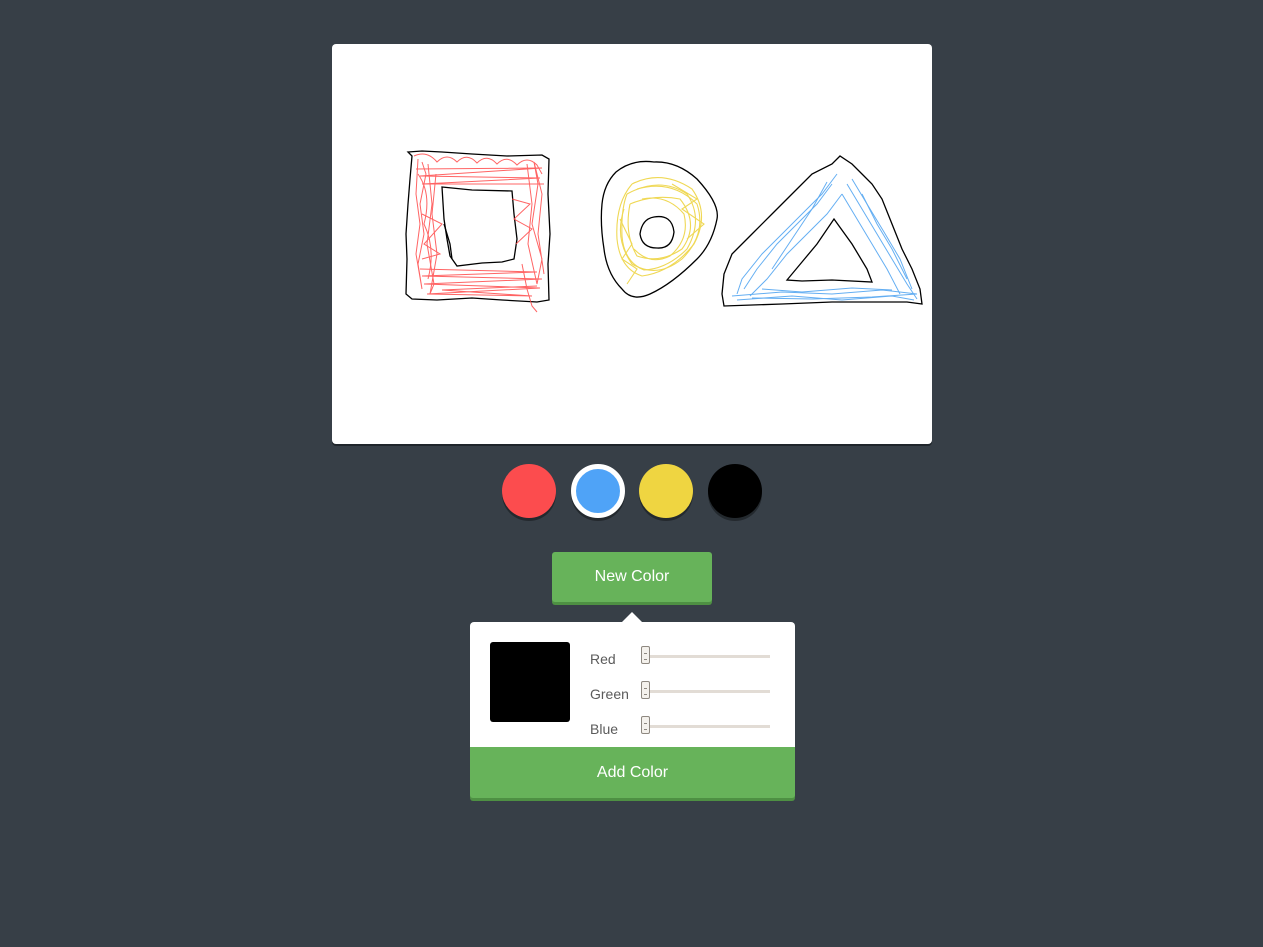 Image resolution: width=1263 pixels, height=947 pixels. I want to click on color-preview-swatch, so click(530, 682).